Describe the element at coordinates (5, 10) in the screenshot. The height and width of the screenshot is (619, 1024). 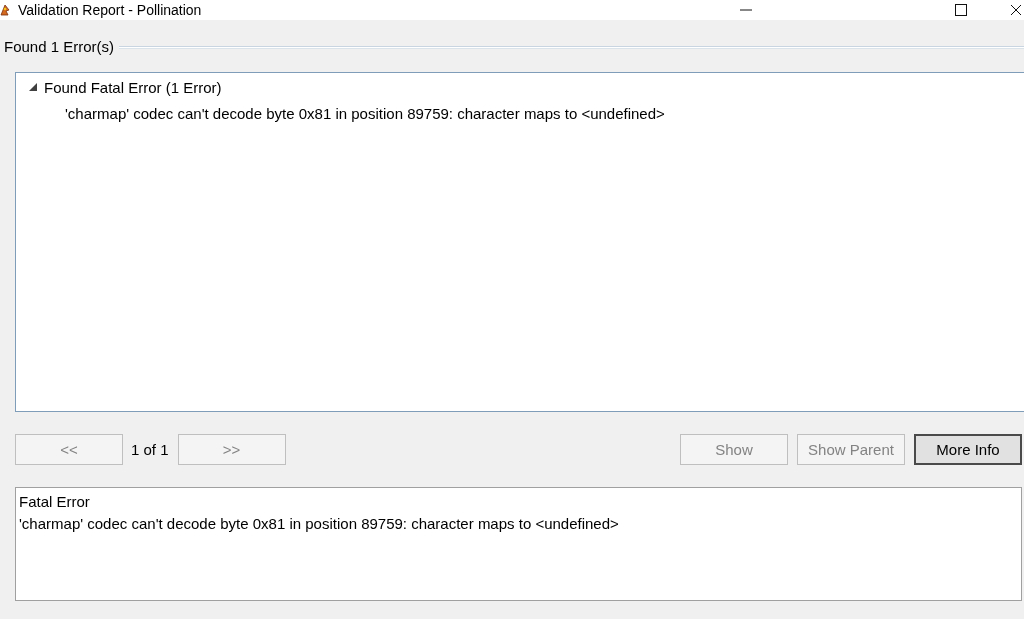
I see `app-icon` at that location.